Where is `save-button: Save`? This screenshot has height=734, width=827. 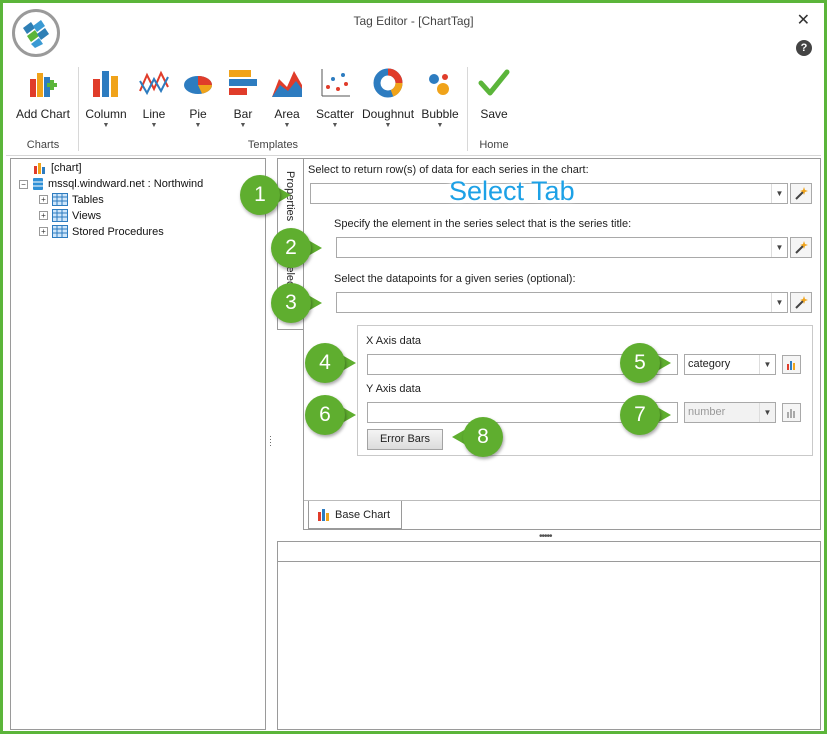
save-button: Save is located at coordinates (494, 94).